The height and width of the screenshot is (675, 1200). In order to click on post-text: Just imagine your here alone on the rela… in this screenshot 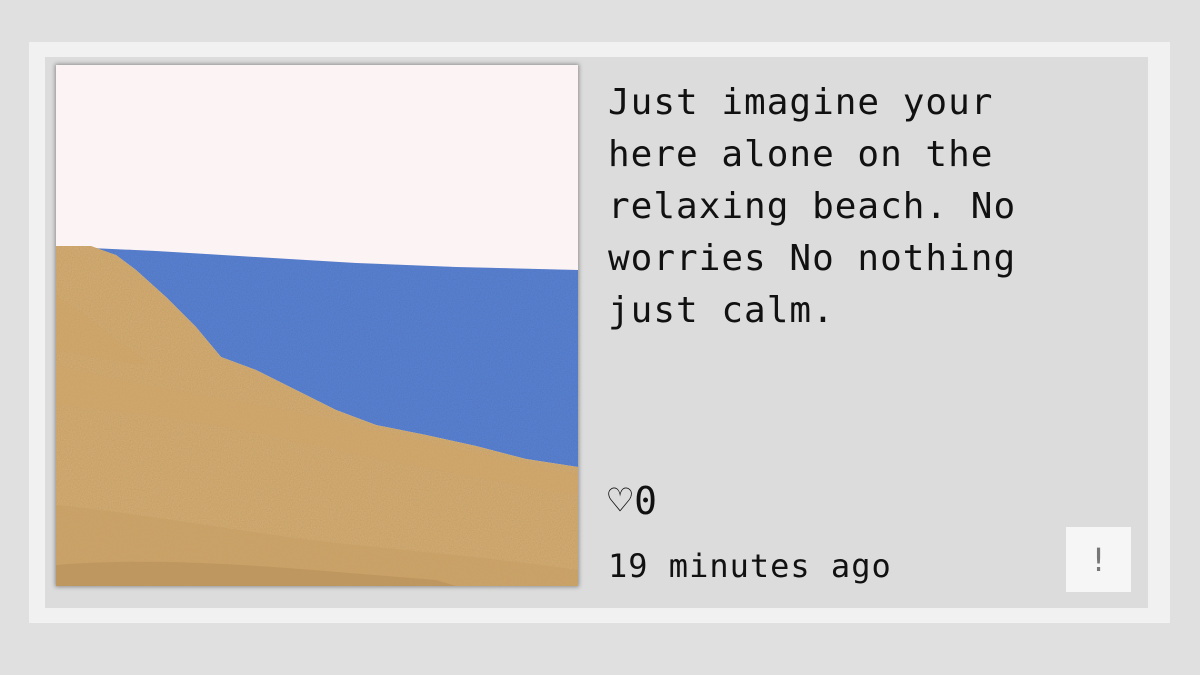, I will do `click(812, 206)`.